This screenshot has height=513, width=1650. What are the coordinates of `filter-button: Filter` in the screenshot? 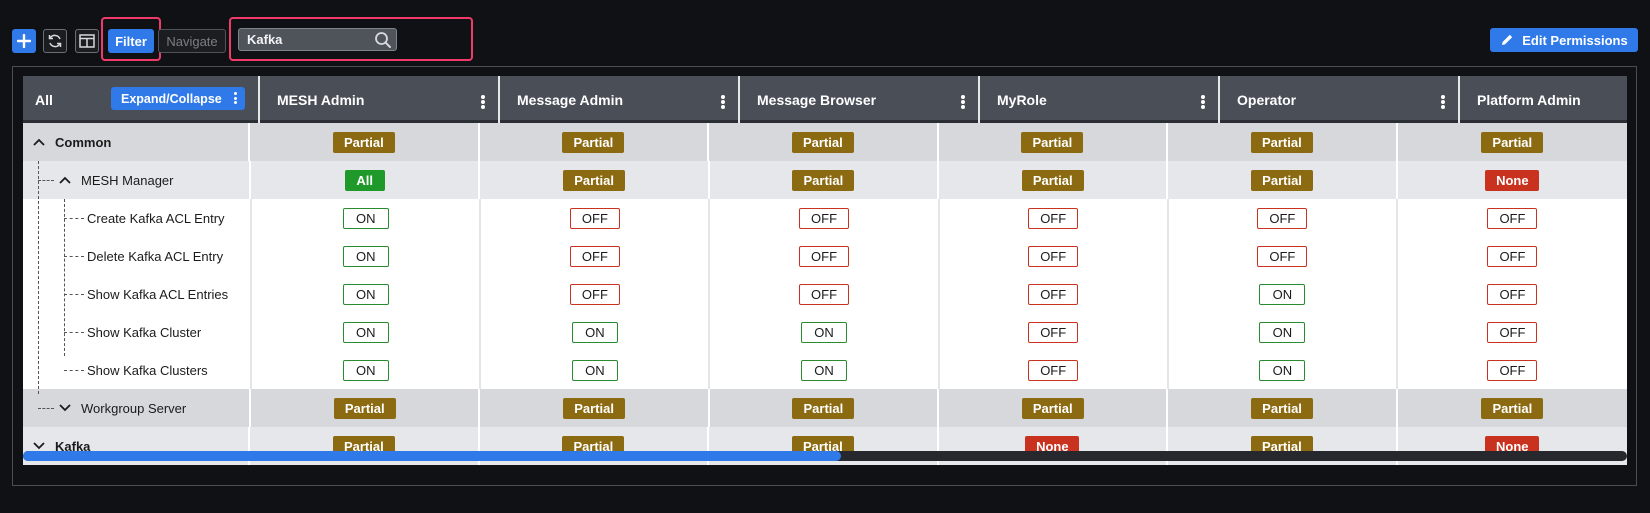 It's located at (131, 41).